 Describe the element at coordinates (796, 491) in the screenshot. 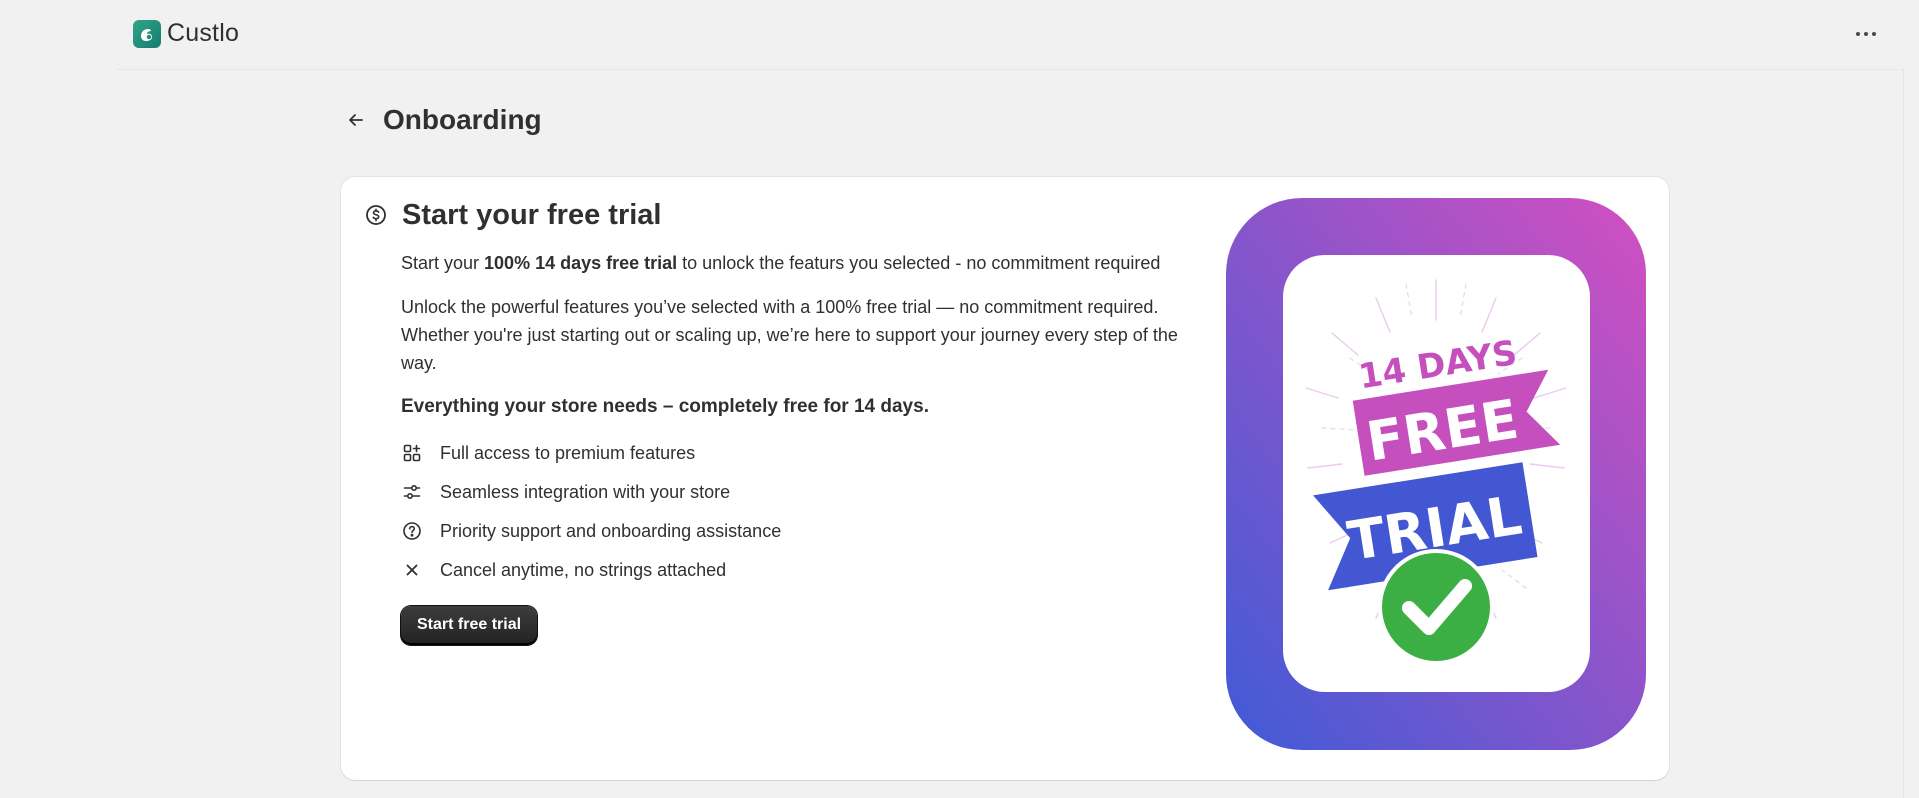

I see `list-item: Seamless integration with your store` at that location.